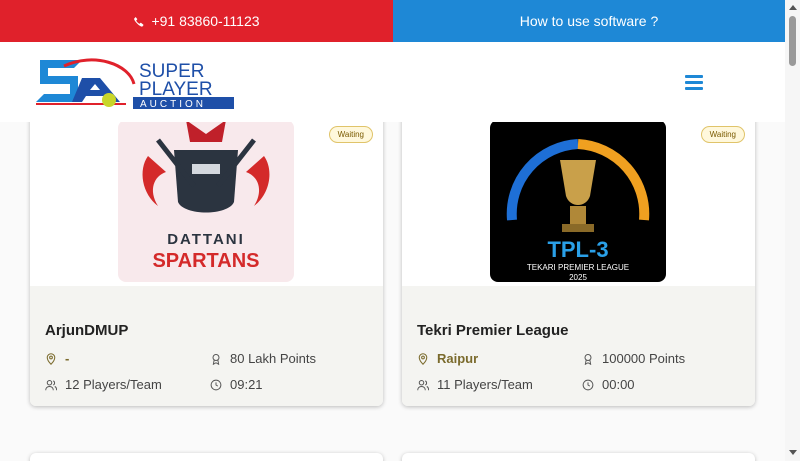 Image resolution: width=800 pixels, height=461 pixels. What do you see at coordinates (577, 249) in the screenshot?
I see `logo-text-top: TPL-3` at bounding box center [577, 249].